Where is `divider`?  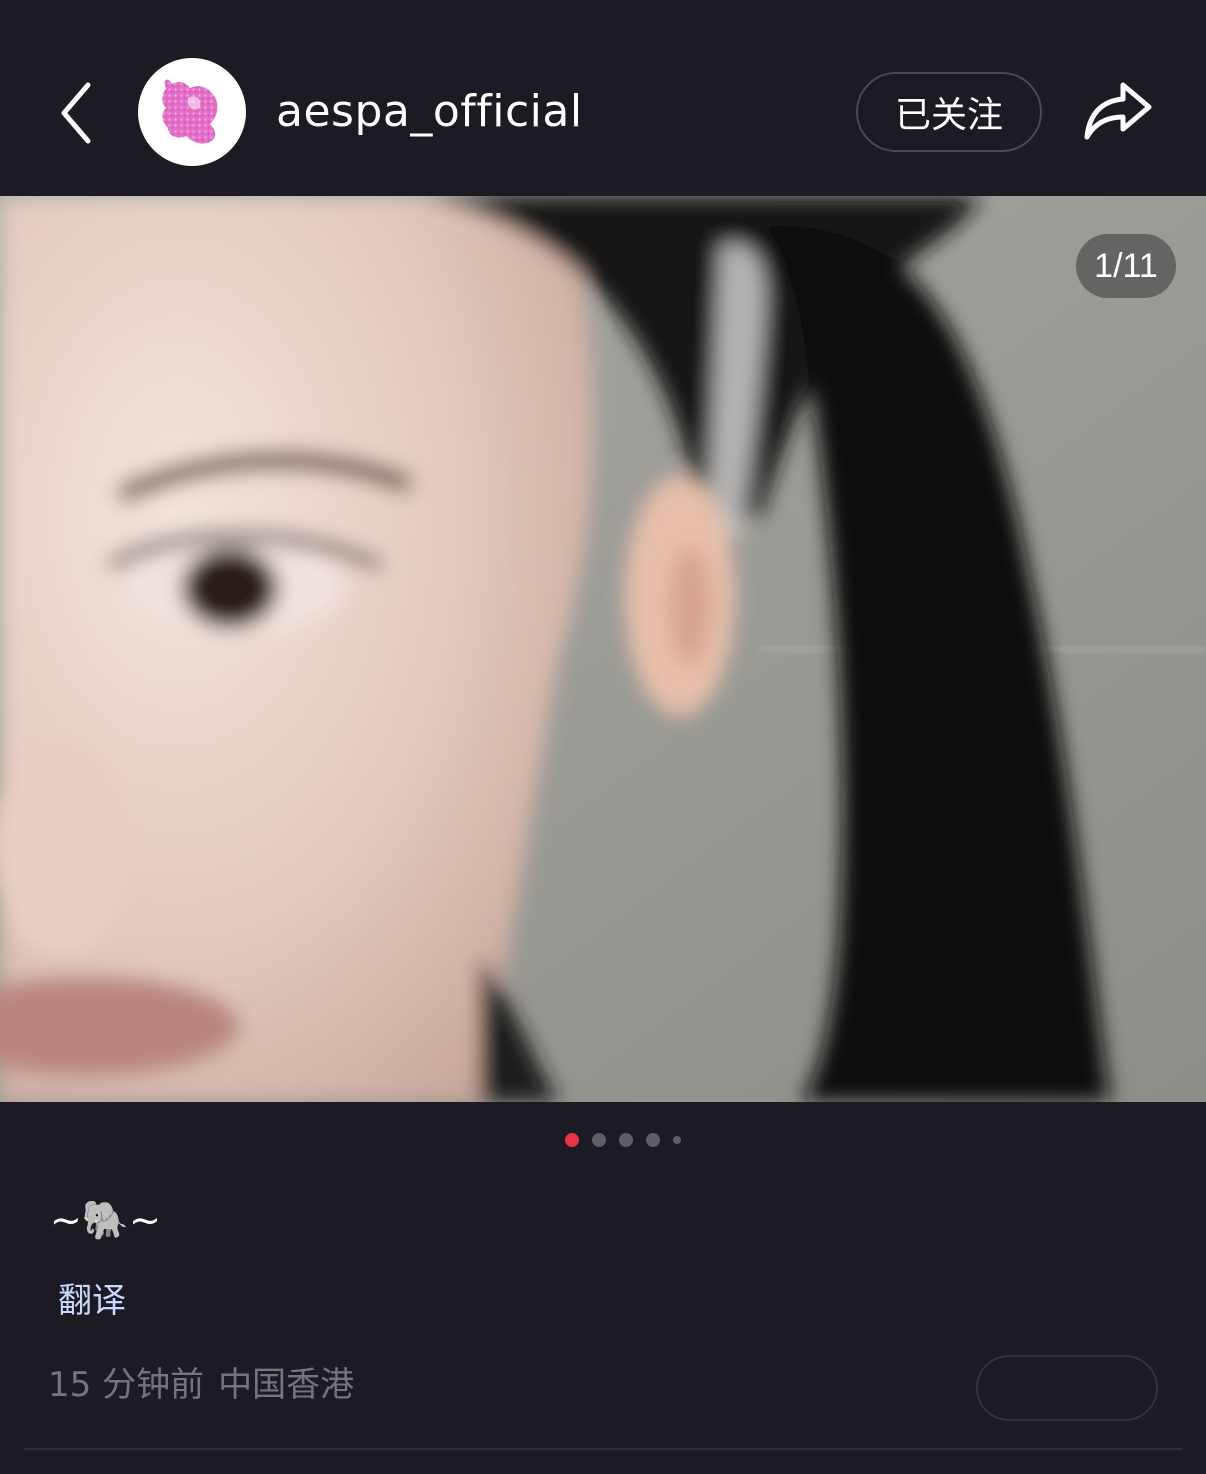
divider is located at coordinates (603, 1449).